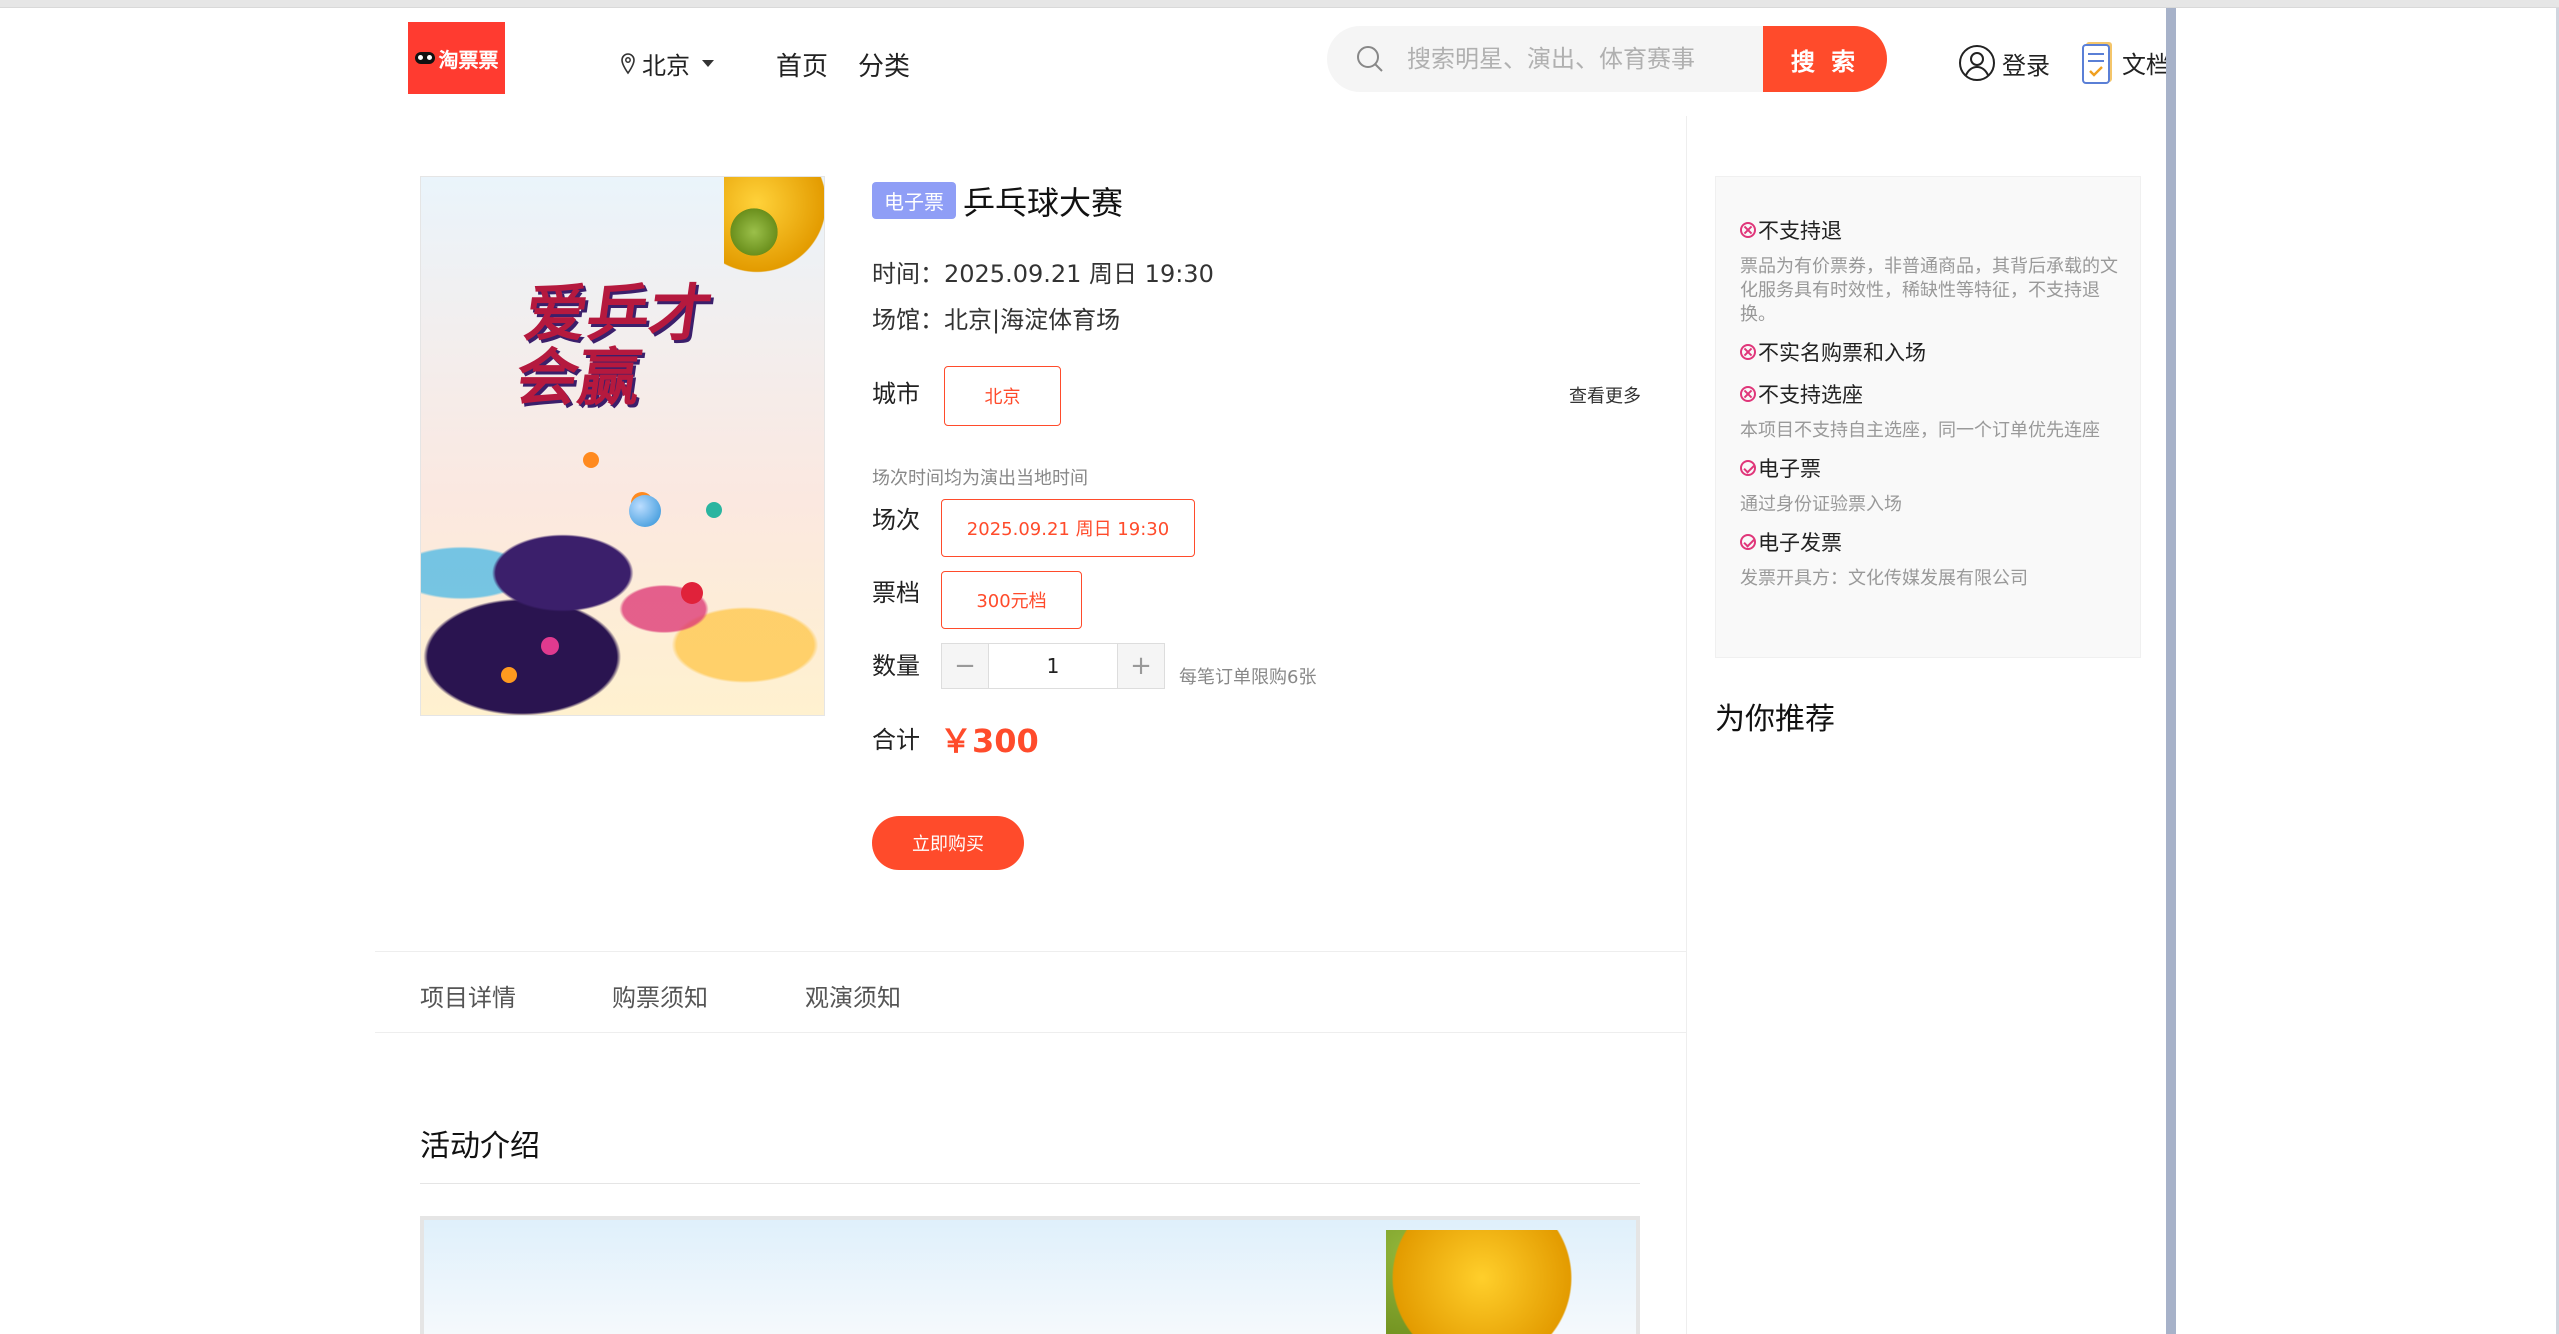 The height and width of the screenshot is (1334, 2559). What do you see at coordinates (1370, 59) in the screenshot?
I see `search-icon` at bounding box center [1370, 59].